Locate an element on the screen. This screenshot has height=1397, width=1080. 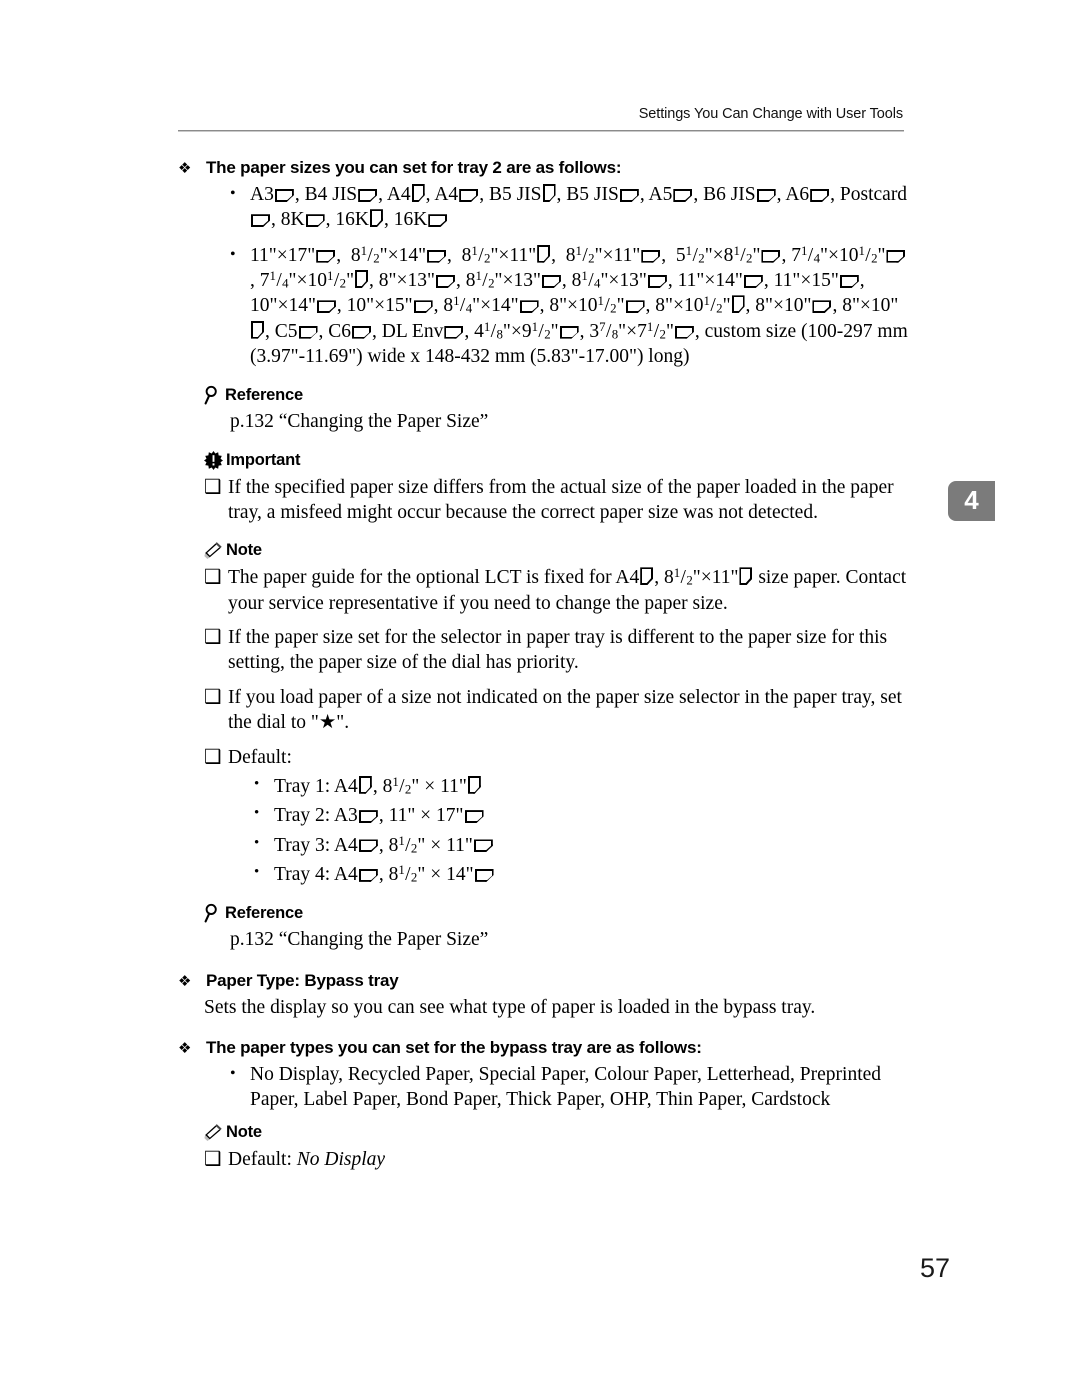
list-item-tray-3: • Tray 3: A4, 81/2" × 11" is located at coordinates (543, 845).